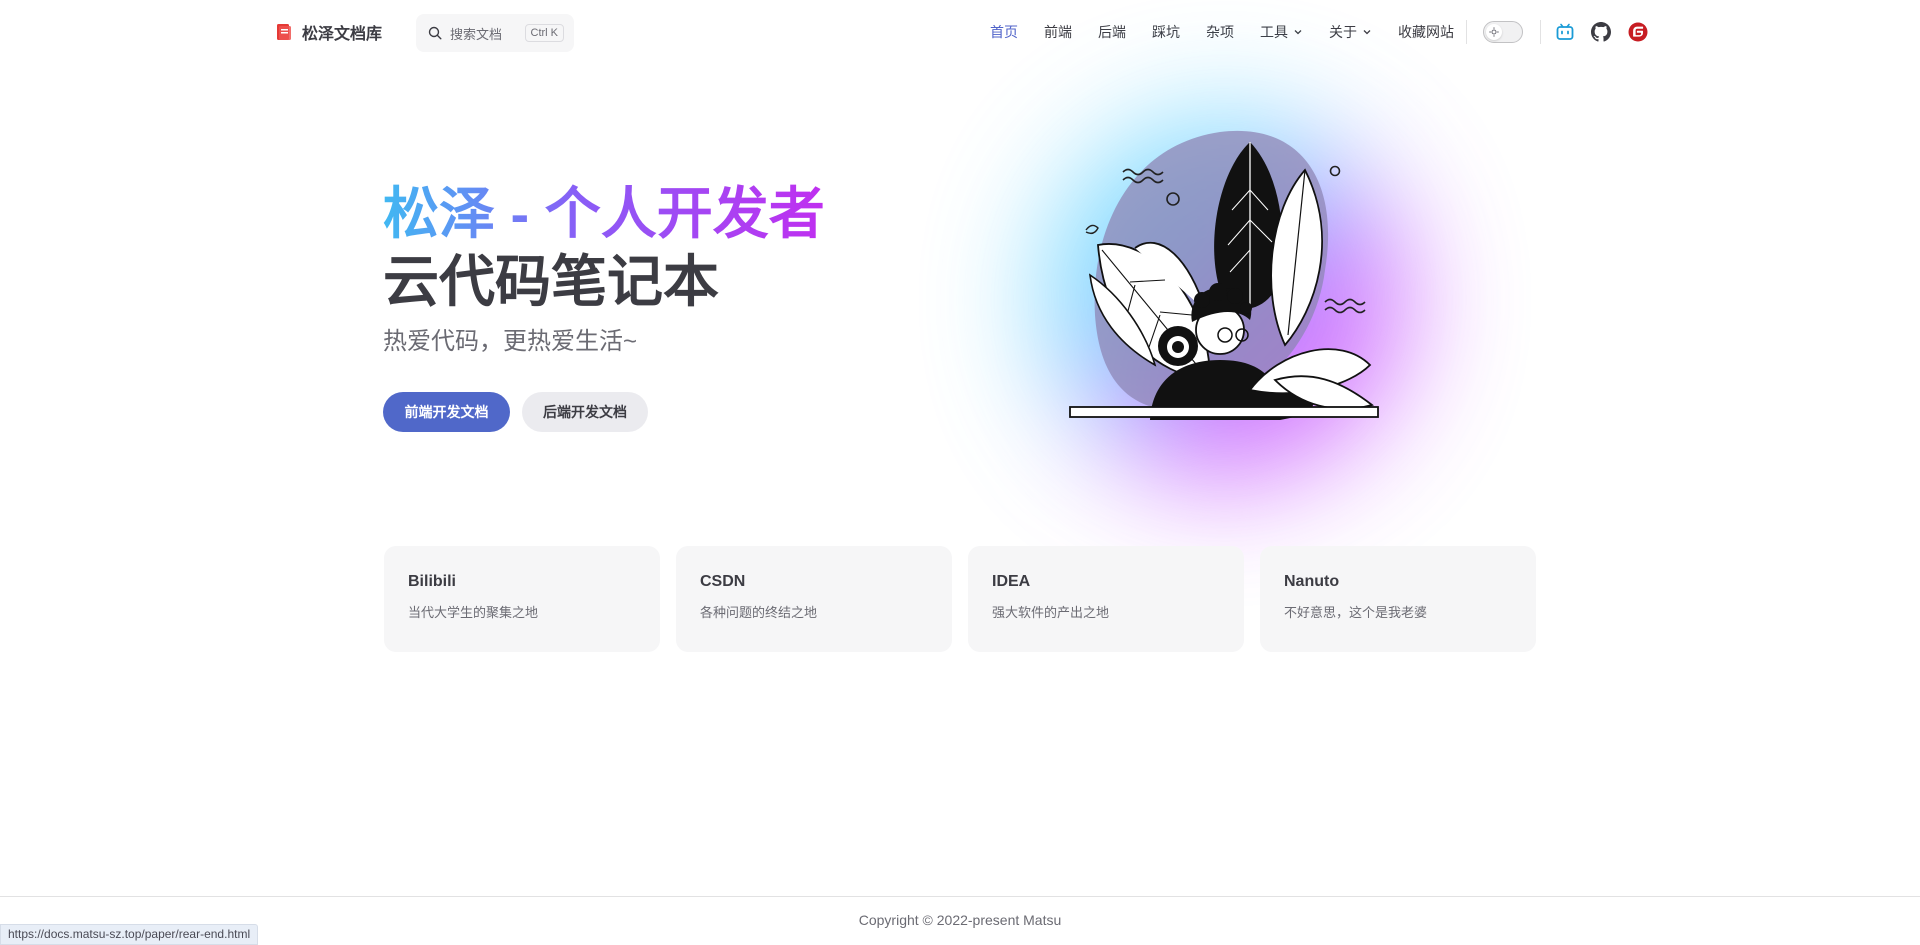 The height and width of the screenshot is (945, 1920). I want to click on sun-icon, so click(1494, 32).